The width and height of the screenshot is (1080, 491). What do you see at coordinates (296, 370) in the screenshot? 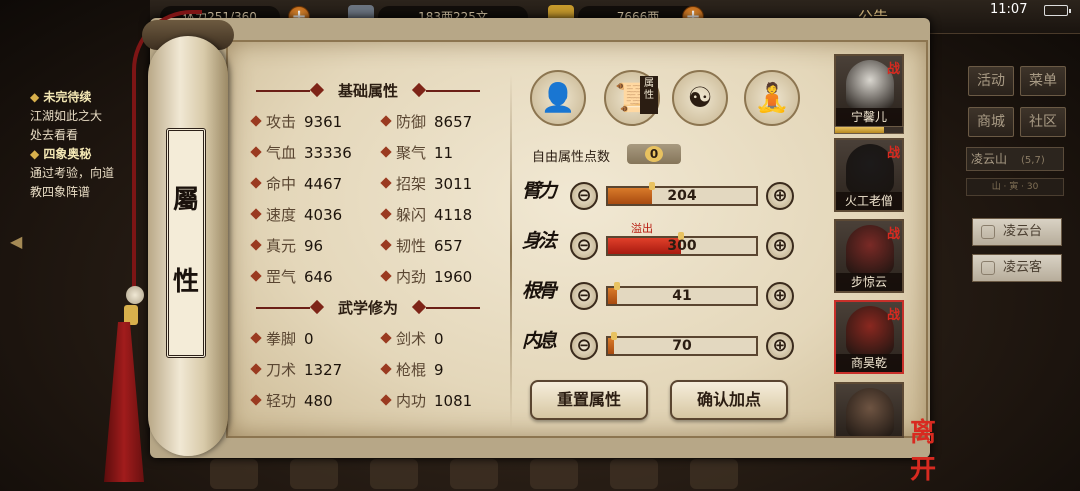
I see `stat-blade: 刀术 1327` at bounding box center [296, 370].